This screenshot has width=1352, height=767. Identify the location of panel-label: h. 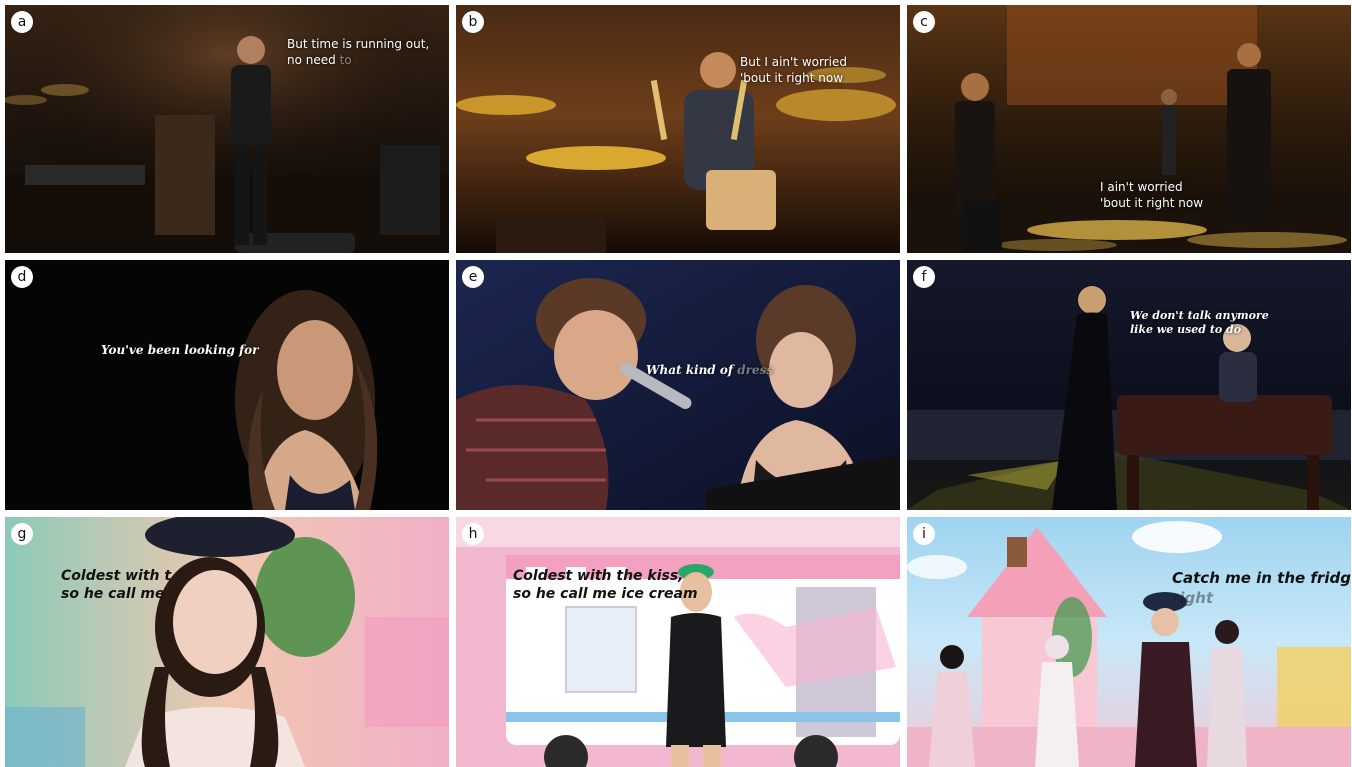
(473, 534).